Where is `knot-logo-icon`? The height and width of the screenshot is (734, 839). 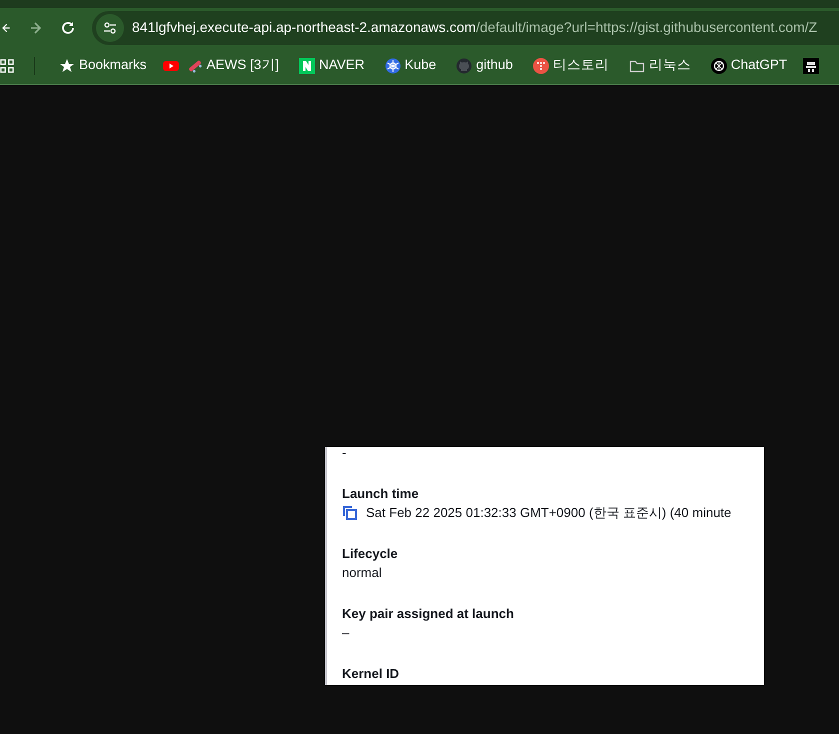 knot-logo-icon is located at coordinates (718, 66).